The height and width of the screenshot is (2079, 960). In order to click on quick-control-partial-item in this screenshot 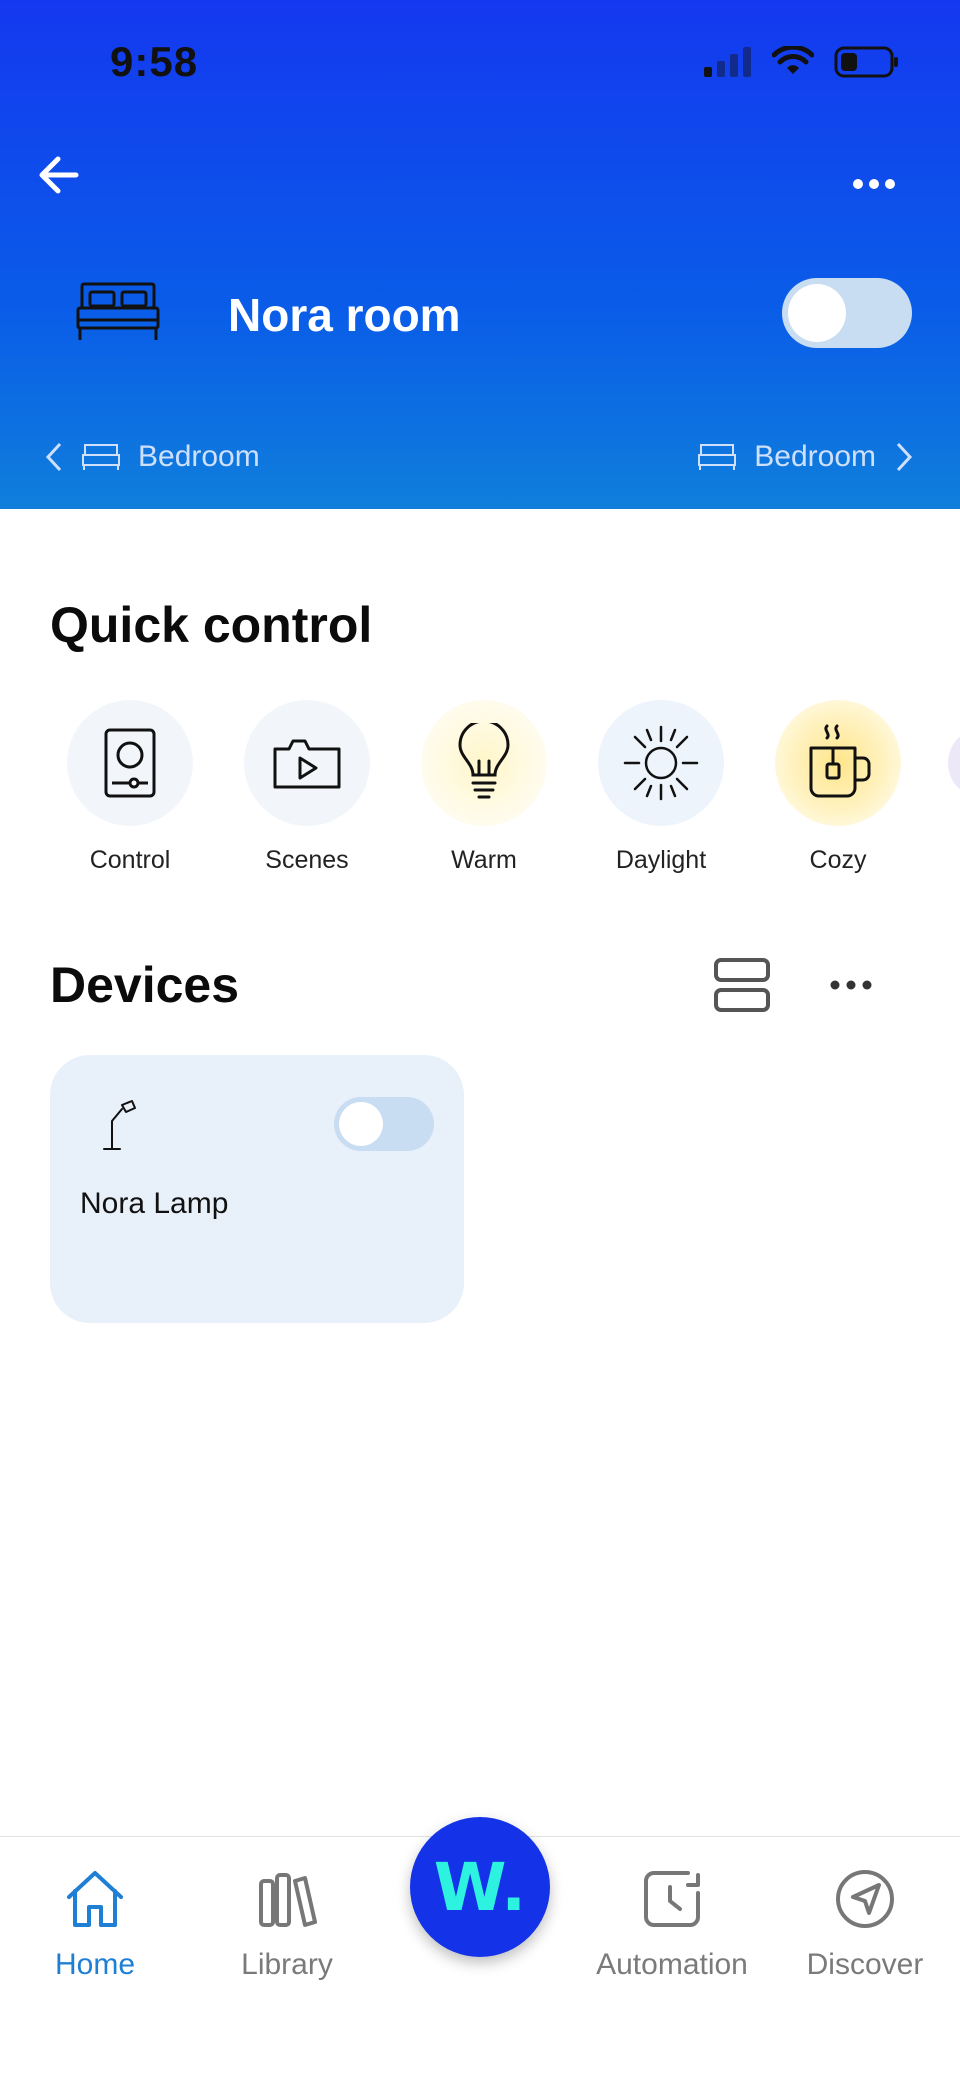, I will do `click(954, 763)`.